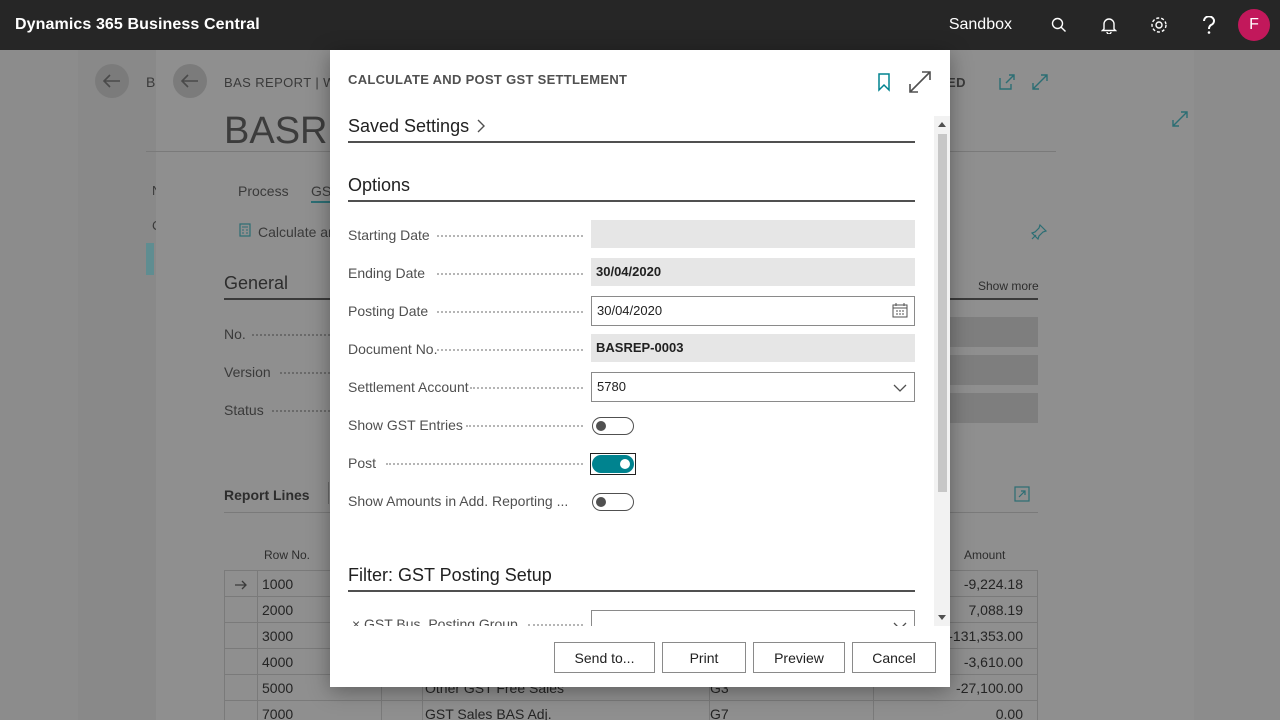 The image size is (1280, 720). Describe the element at coordinates (753, 348) in the screenshot. I see `document-no-field: BASREP-0003` at that location.